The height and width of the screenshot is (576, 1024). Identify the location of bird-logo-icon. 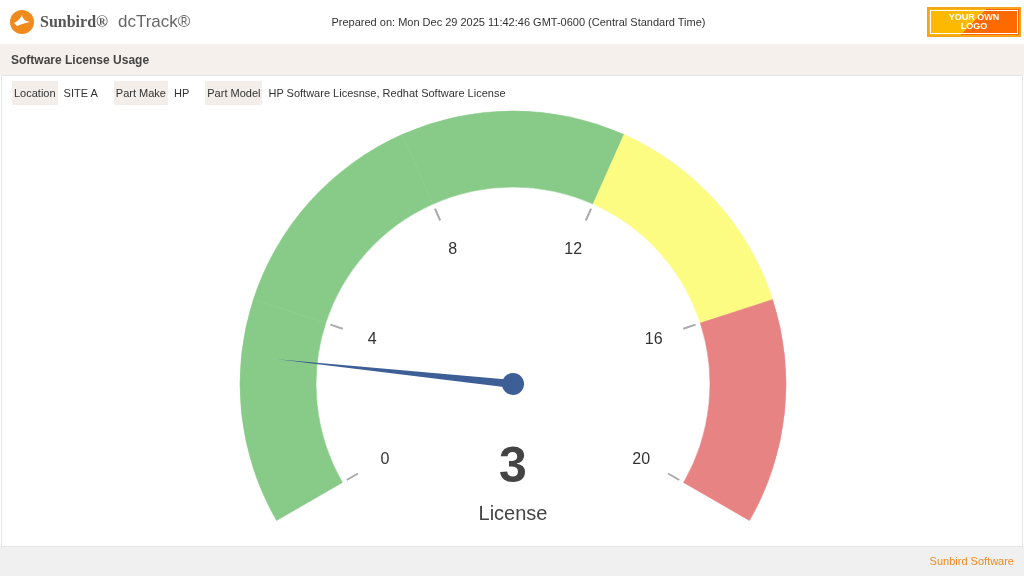
(22, 22).